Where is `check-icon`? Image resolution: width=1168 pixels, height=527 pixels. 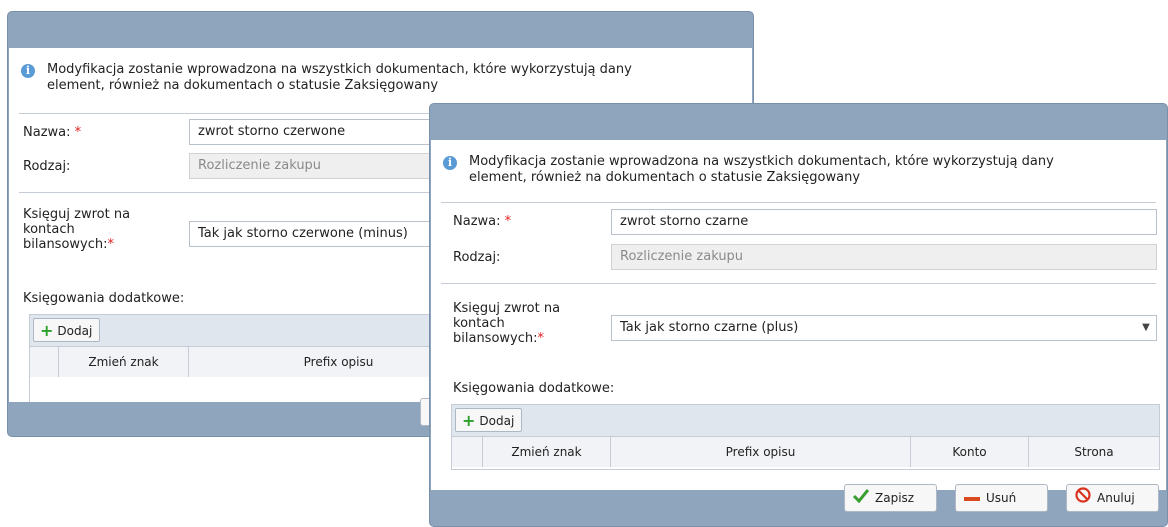
check-icon is located at coordinates (861, 499).